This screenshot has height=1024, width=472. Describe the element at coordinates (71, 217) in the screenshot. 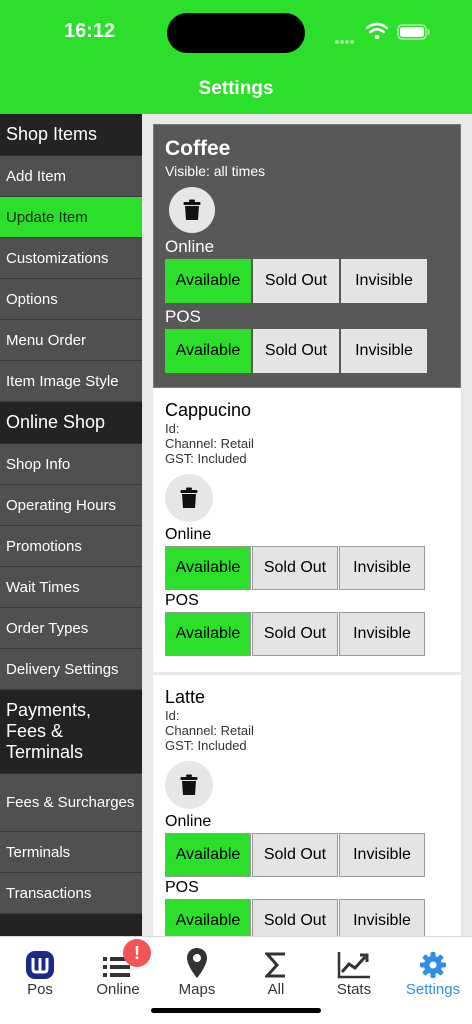

I see `sidebar-item-update-item: Update Item` at that location.